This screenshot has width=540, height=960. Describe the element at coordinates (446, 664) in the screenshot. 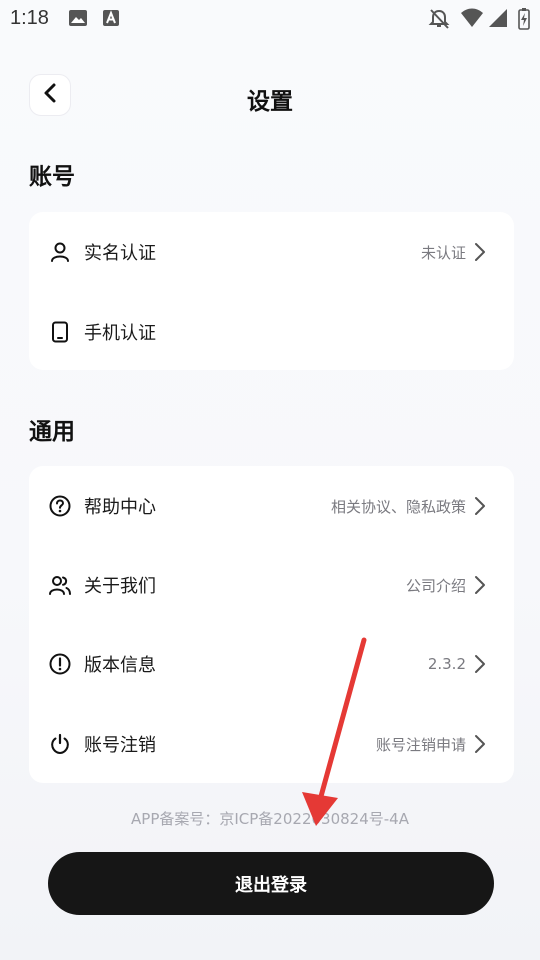

I see `row-value: 2.3.2` at that location.